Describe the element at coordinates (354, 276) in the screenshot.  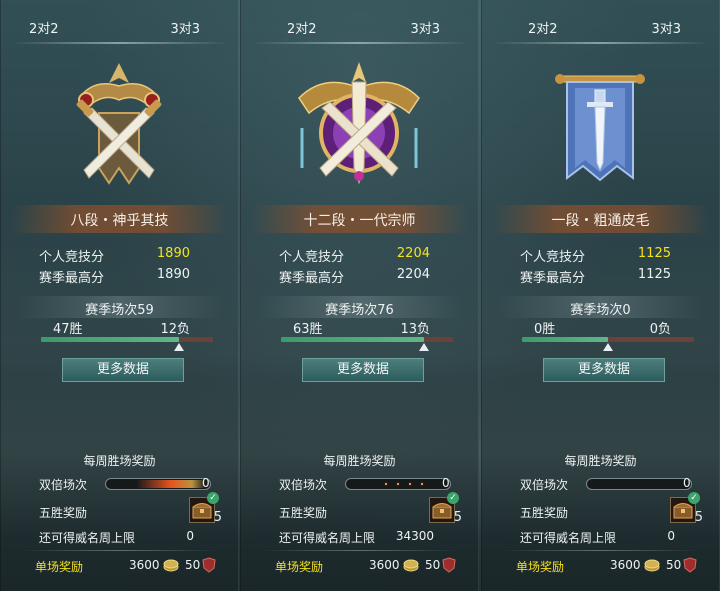
I see `season-high-row: 赛季最高分 2204` at that location.